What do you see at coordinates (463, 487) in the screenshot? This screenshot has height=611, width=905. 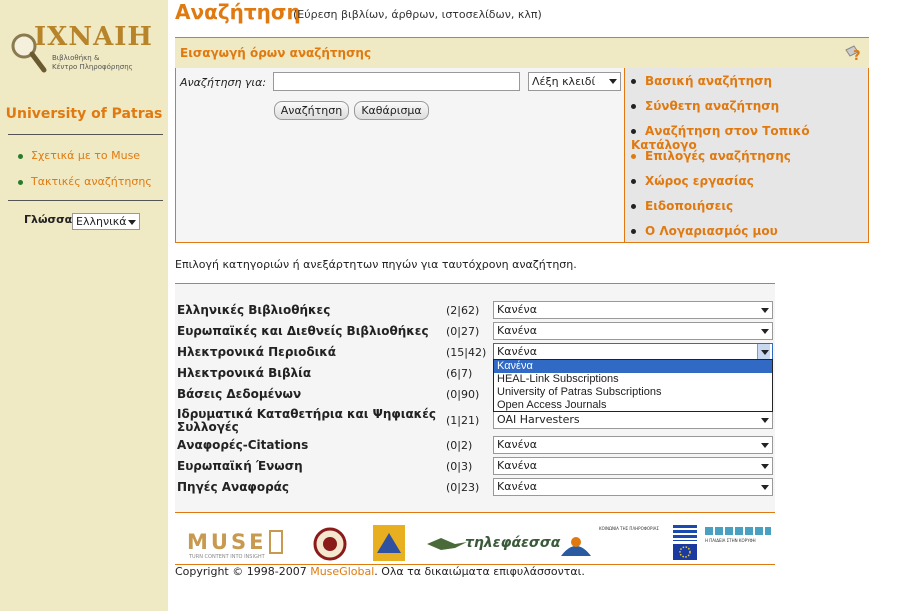 I see `source-count: (0|23)` at bounding box center [463, 487].